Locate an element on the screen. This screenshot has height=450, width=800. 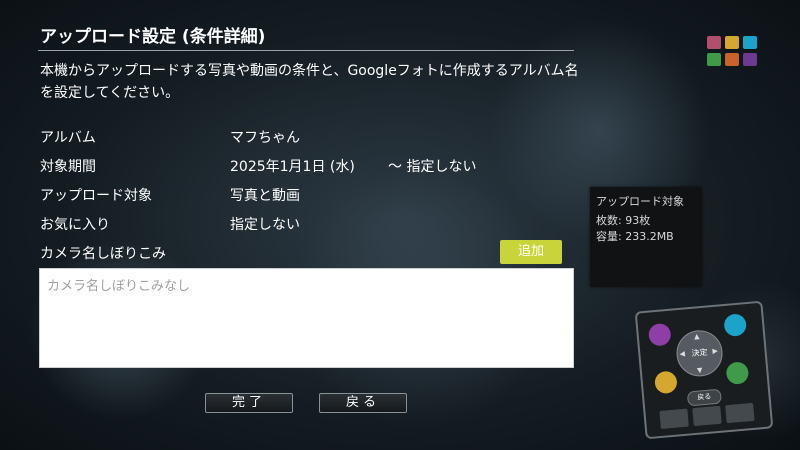
dpad-icon: ▲ ▼ ◀ ▶ 決定 is located at coordinates (699, 353).